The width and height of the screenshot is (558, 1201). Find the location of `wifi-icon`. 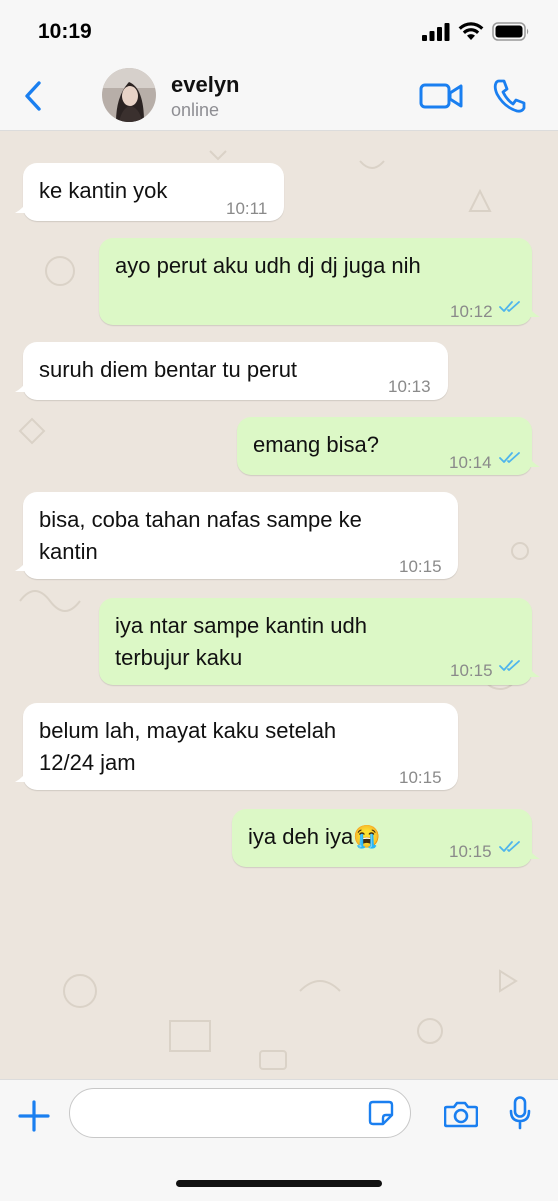

wifi-icon is located at coordinates (471, 31).